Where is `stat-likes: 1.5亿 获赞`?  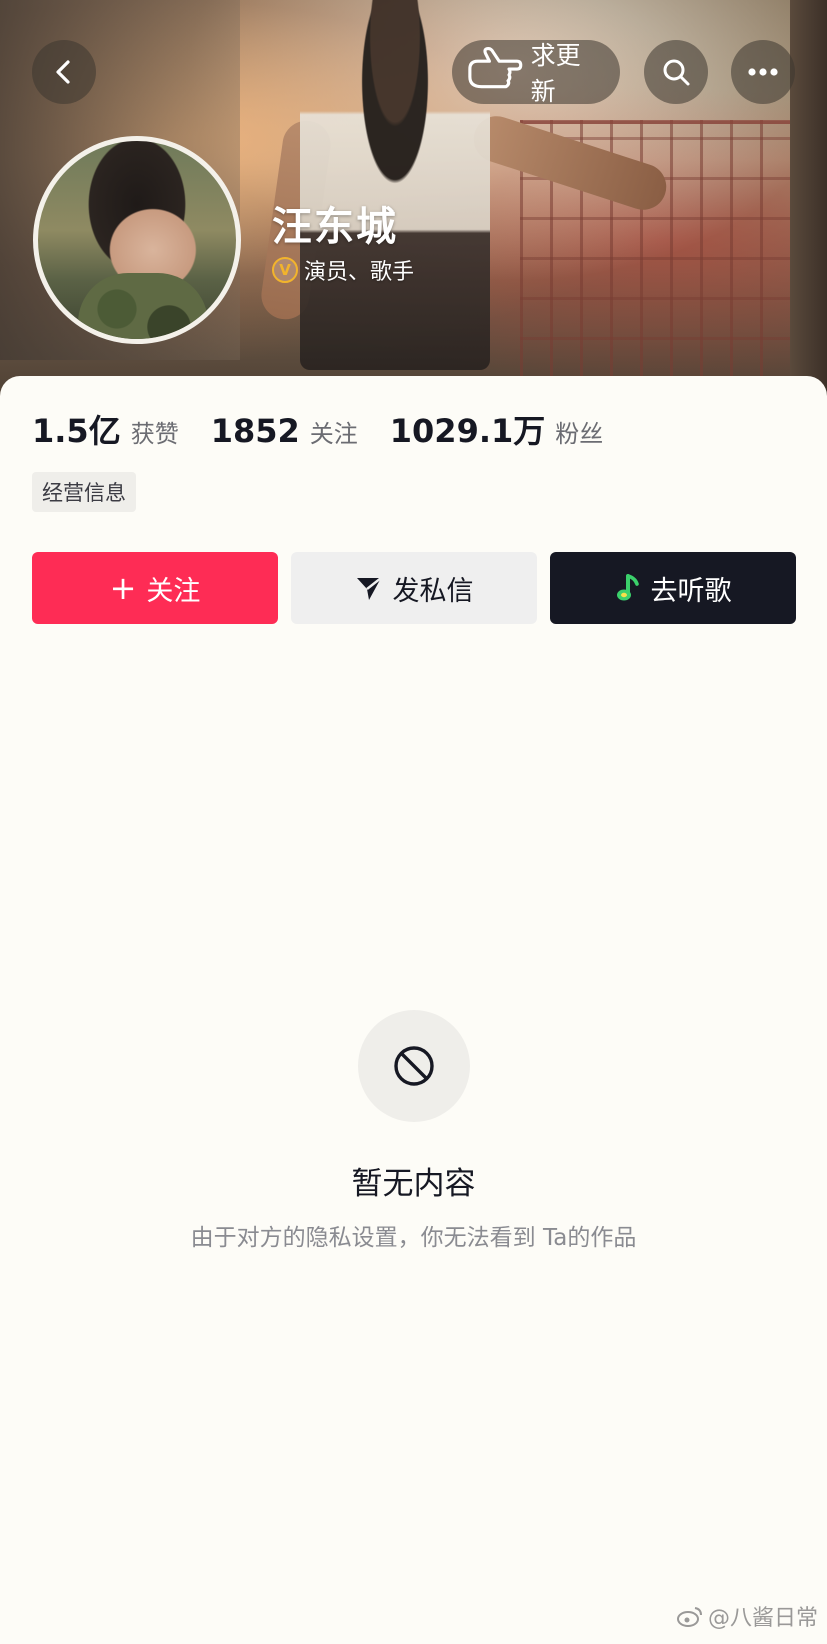 stat-likes: 1.5亿 获赞 is located at coordinates (105, 429).